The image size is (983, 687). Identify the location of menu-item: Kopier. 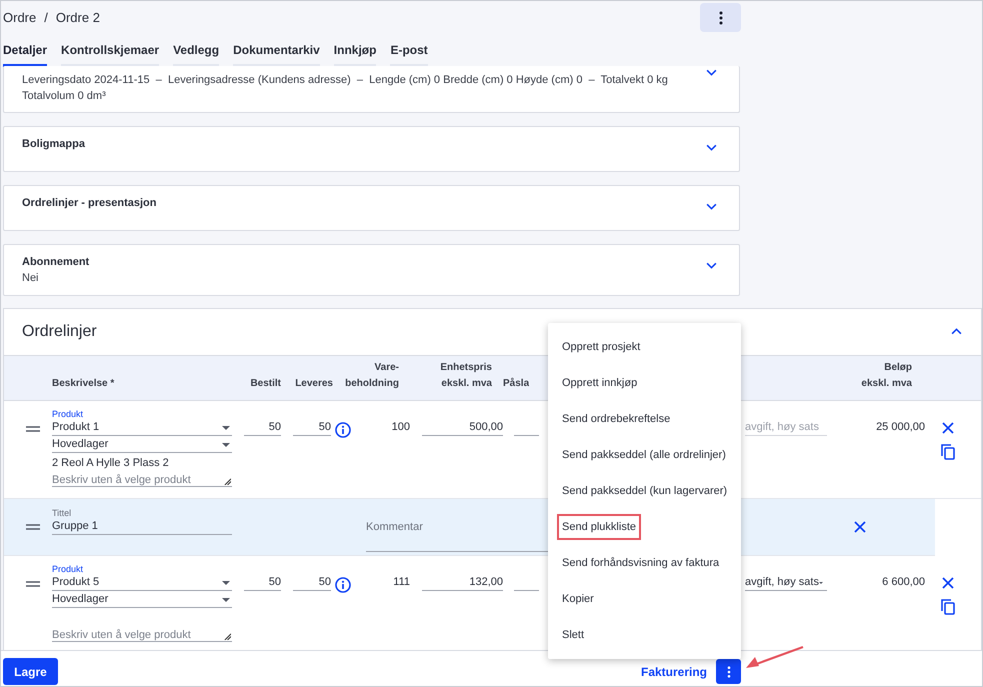
(578, 599).